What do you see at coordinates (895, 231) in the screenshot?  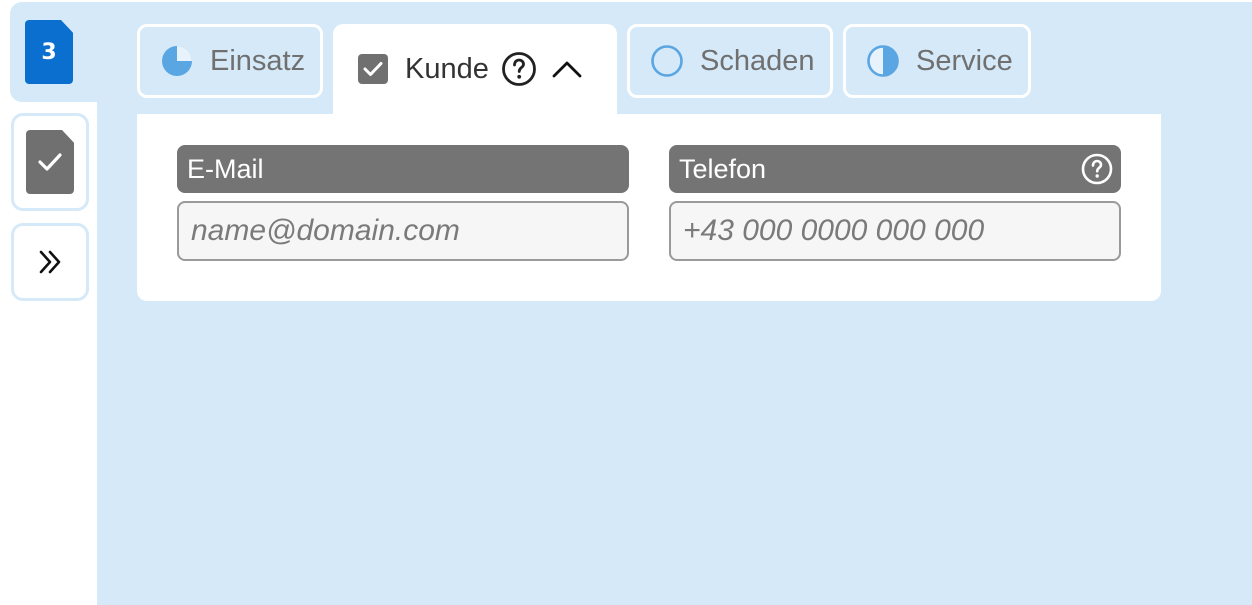 I see `phone-field` at bounding box center [895, 231].